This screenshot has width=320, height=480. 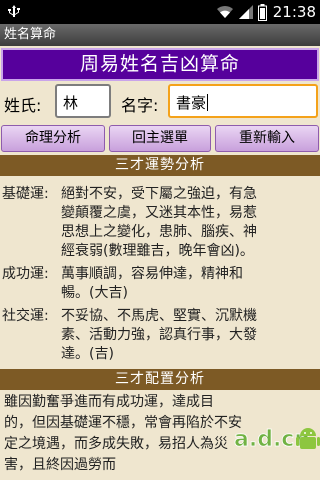 I want to click on base-fortune-label: 基礎運:, so click(x=25, y=194).